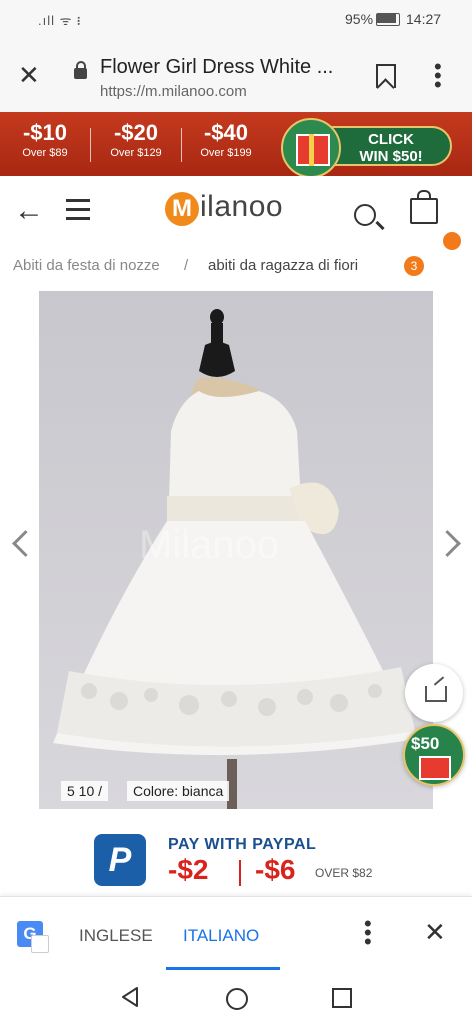 The height and width of the screenshot is (1024, 472). I want to click on battery-percent: 95%, so click(359, 19).